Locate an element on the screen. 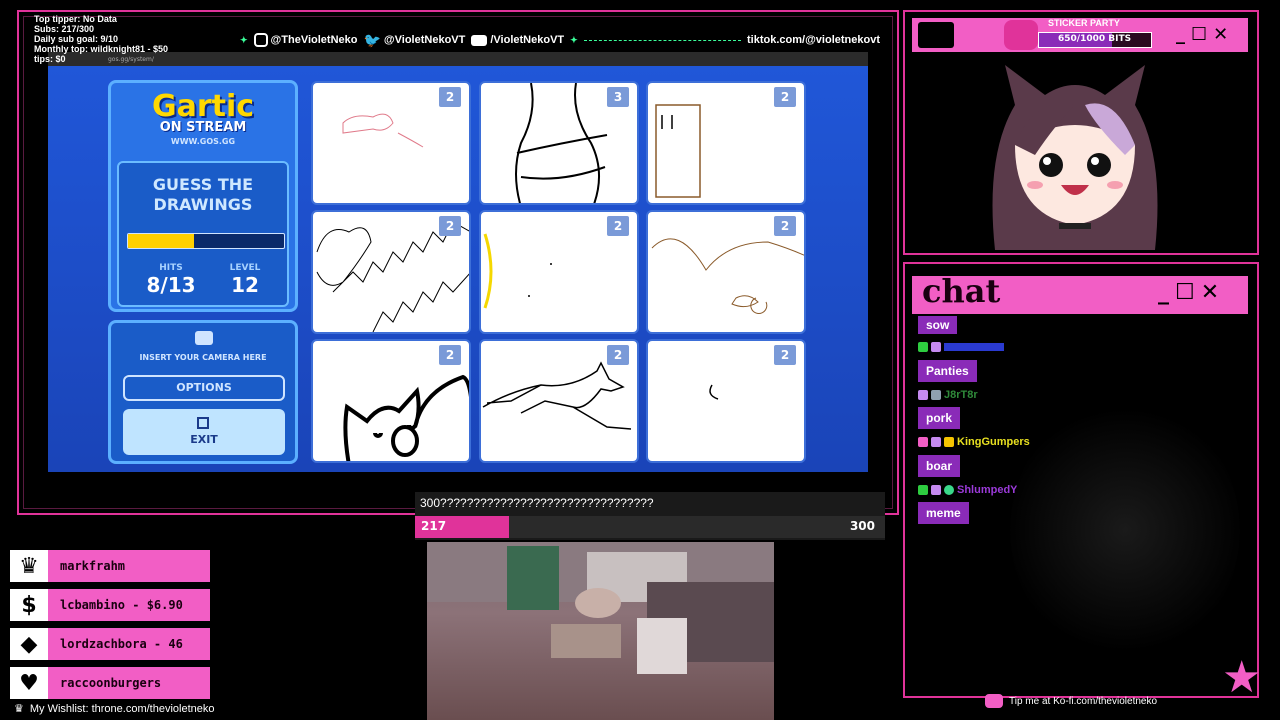  mode-title: GUESS THE DRAWINGS is located at coordinates (203, 194).